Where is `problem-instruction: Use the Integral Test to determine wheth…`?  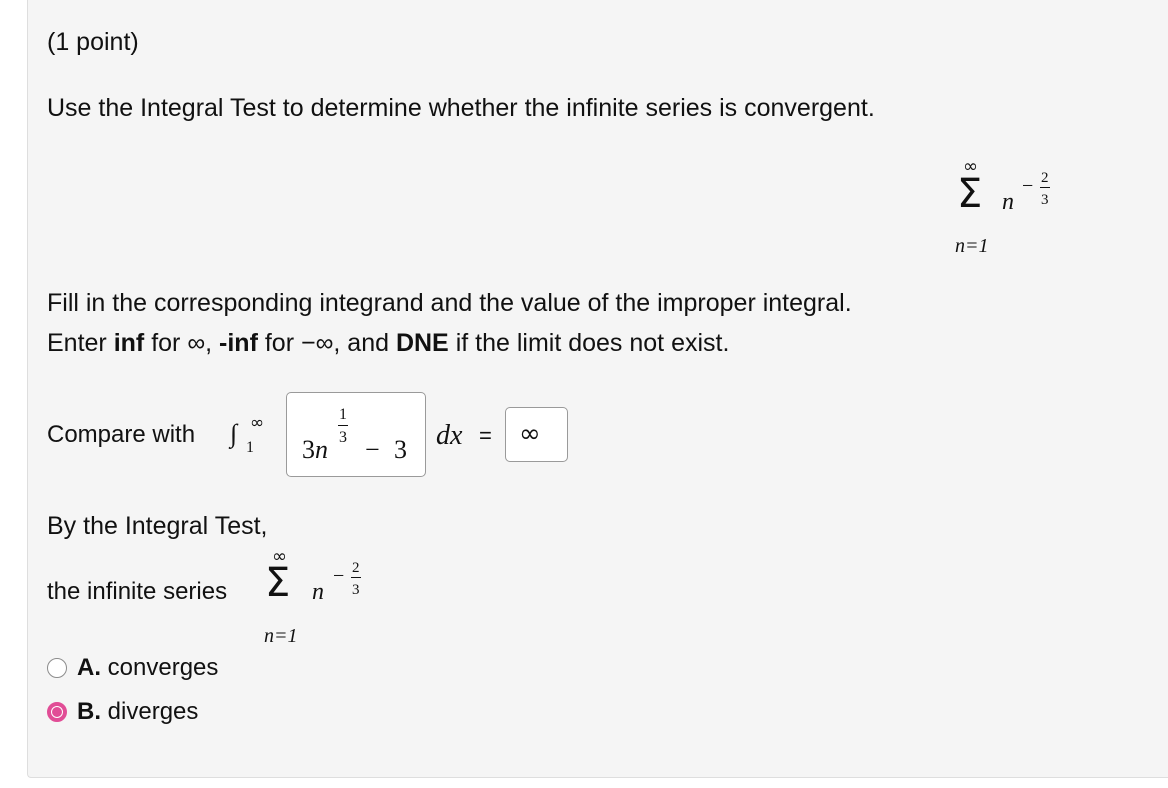 problem-instruction: Use the Integral Test to determine wheth… is located at coordinates (461, 108).